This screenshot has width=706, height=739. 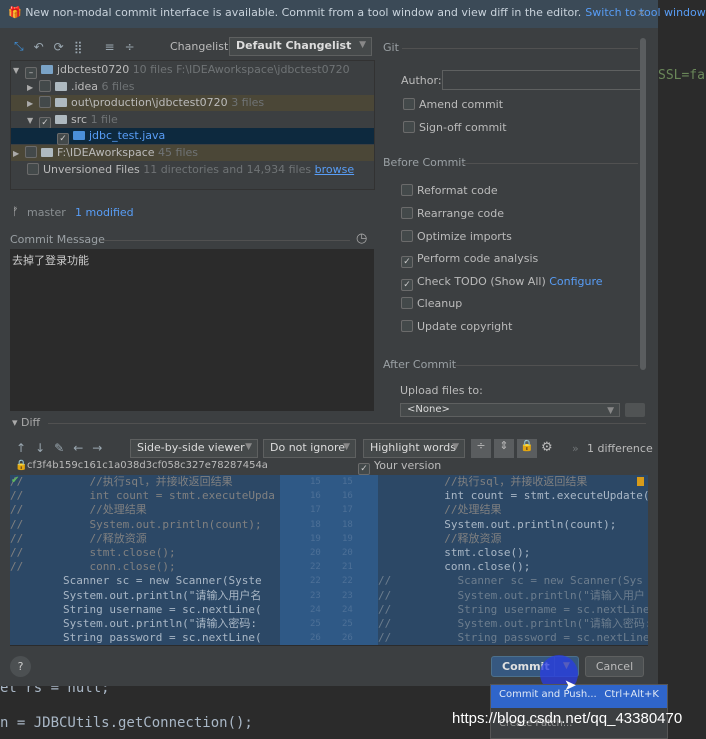 I want to click on line-number-gutter: 22 22, so click(x=329, y=581).